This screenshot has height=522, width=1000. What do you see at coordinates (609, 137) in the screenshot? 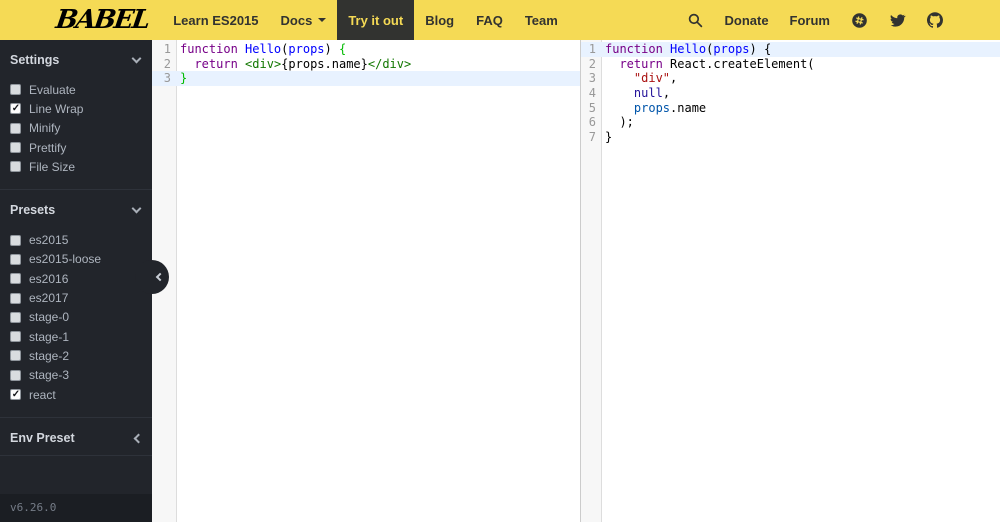
I see `code-token: }` at bounding box center [609, 137].